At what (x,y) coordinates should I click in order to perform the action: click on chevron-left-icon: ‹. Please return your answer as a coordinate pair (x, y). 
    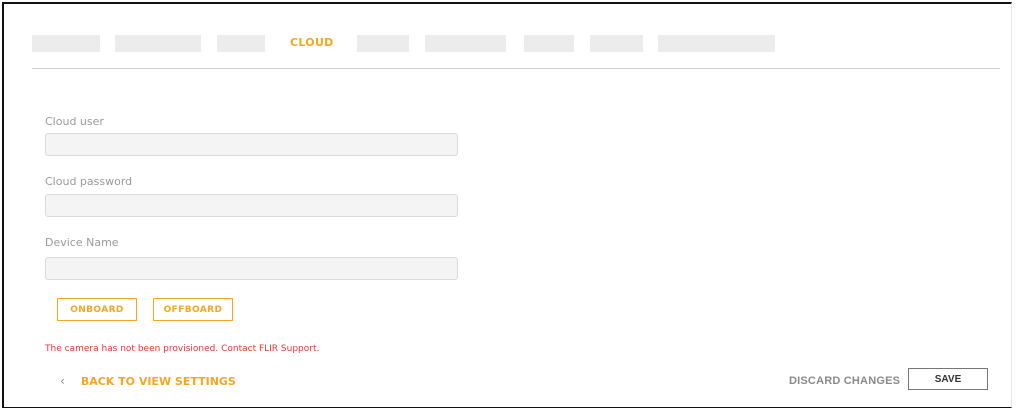
    Looking at the image, I should click on (62, 381).